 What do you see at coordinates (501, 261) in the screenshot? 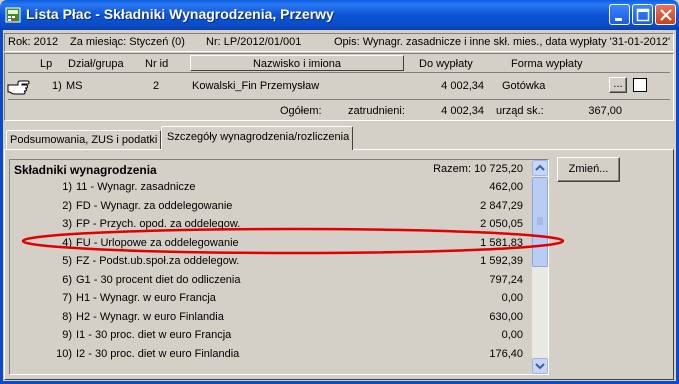
I see `skladnik-value: 1 592,39` at bounding box center [501, 261].